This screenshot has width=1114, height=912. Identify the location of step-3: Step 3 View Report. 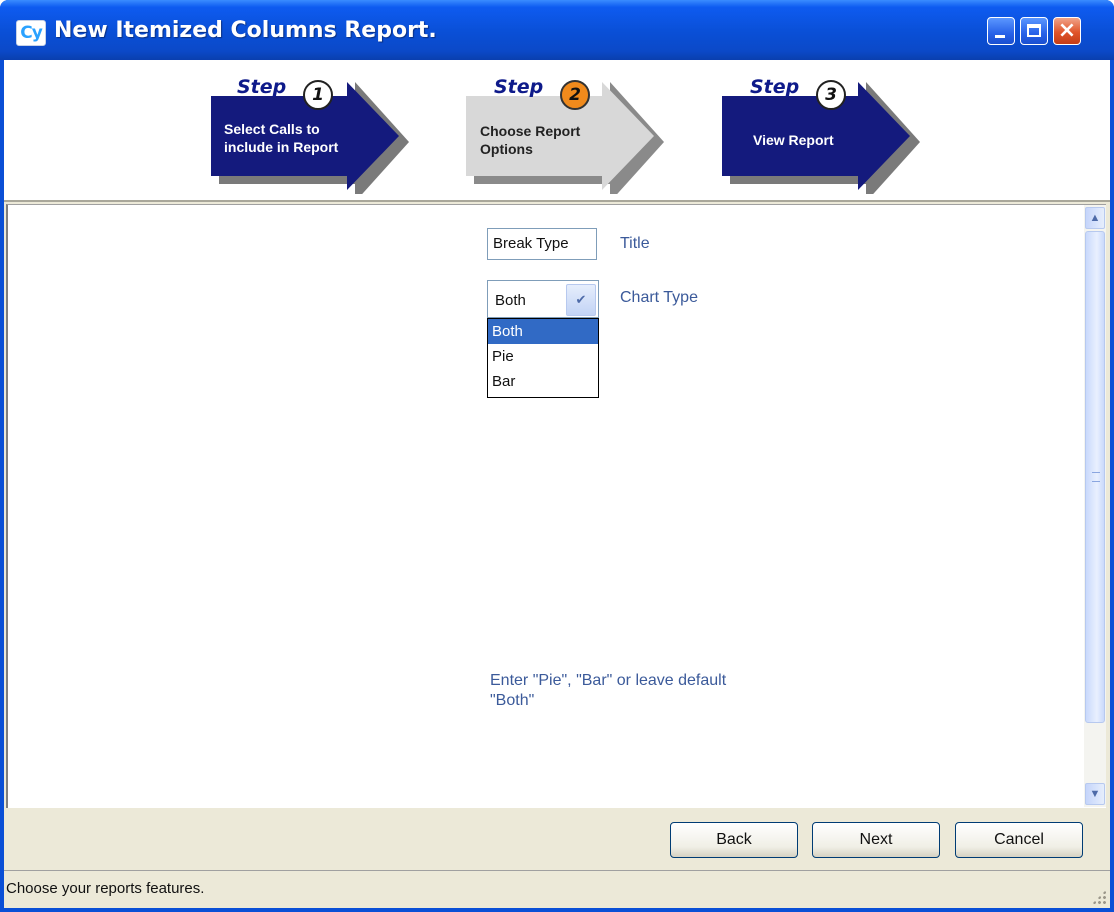
(825, 134).